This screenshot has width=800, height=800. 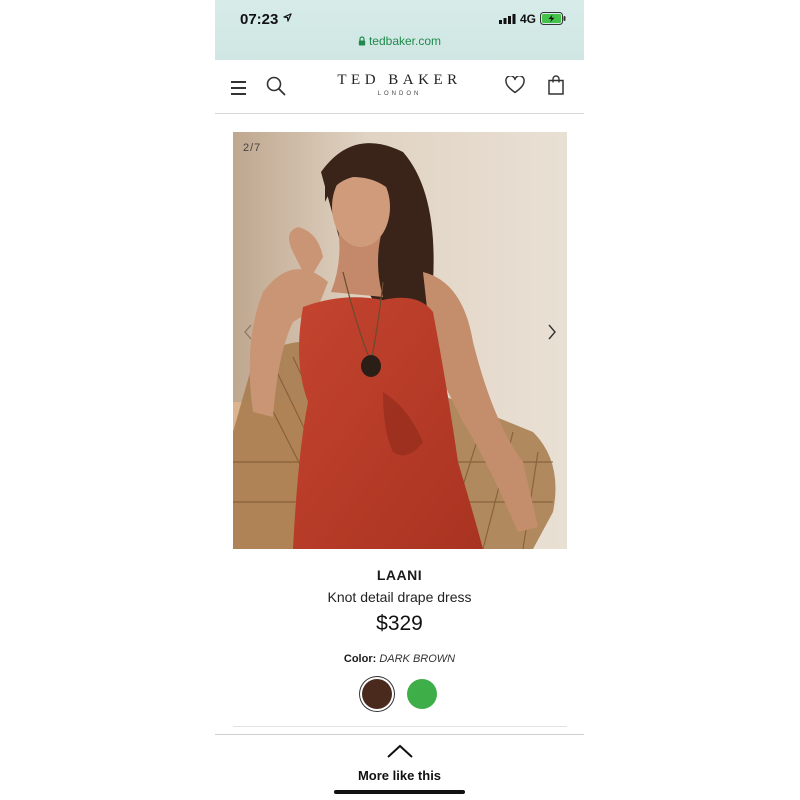 What do you see at coordinates (287, 17) in the screenshot?
I see `location-arrow-icon` at bounding box center [287, 17].